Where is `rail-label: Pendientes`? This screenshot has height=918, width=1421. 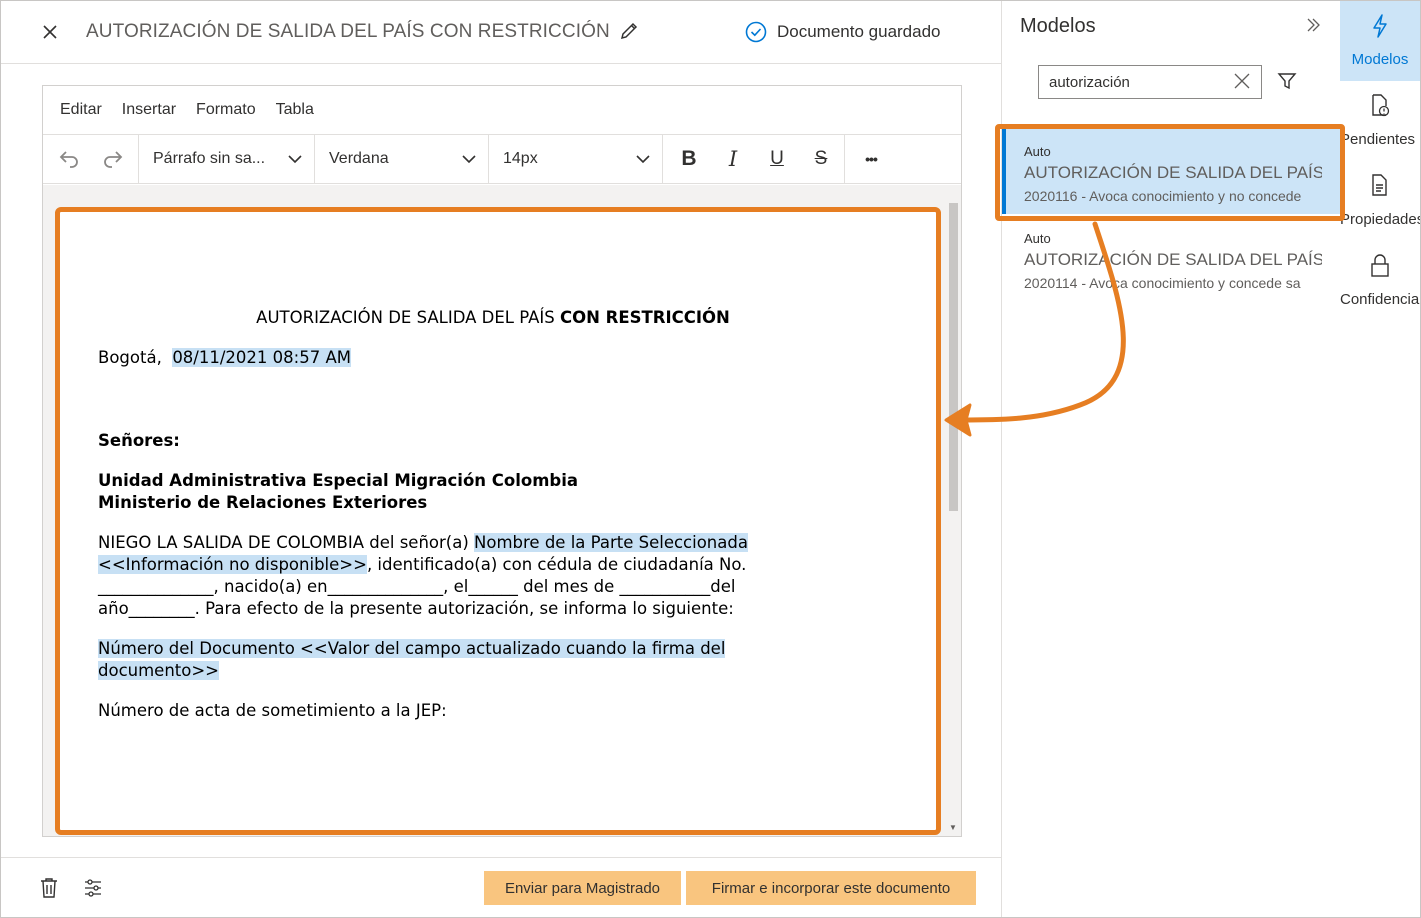
rail-label: Pendientes is located at coordinates (1378, 139).